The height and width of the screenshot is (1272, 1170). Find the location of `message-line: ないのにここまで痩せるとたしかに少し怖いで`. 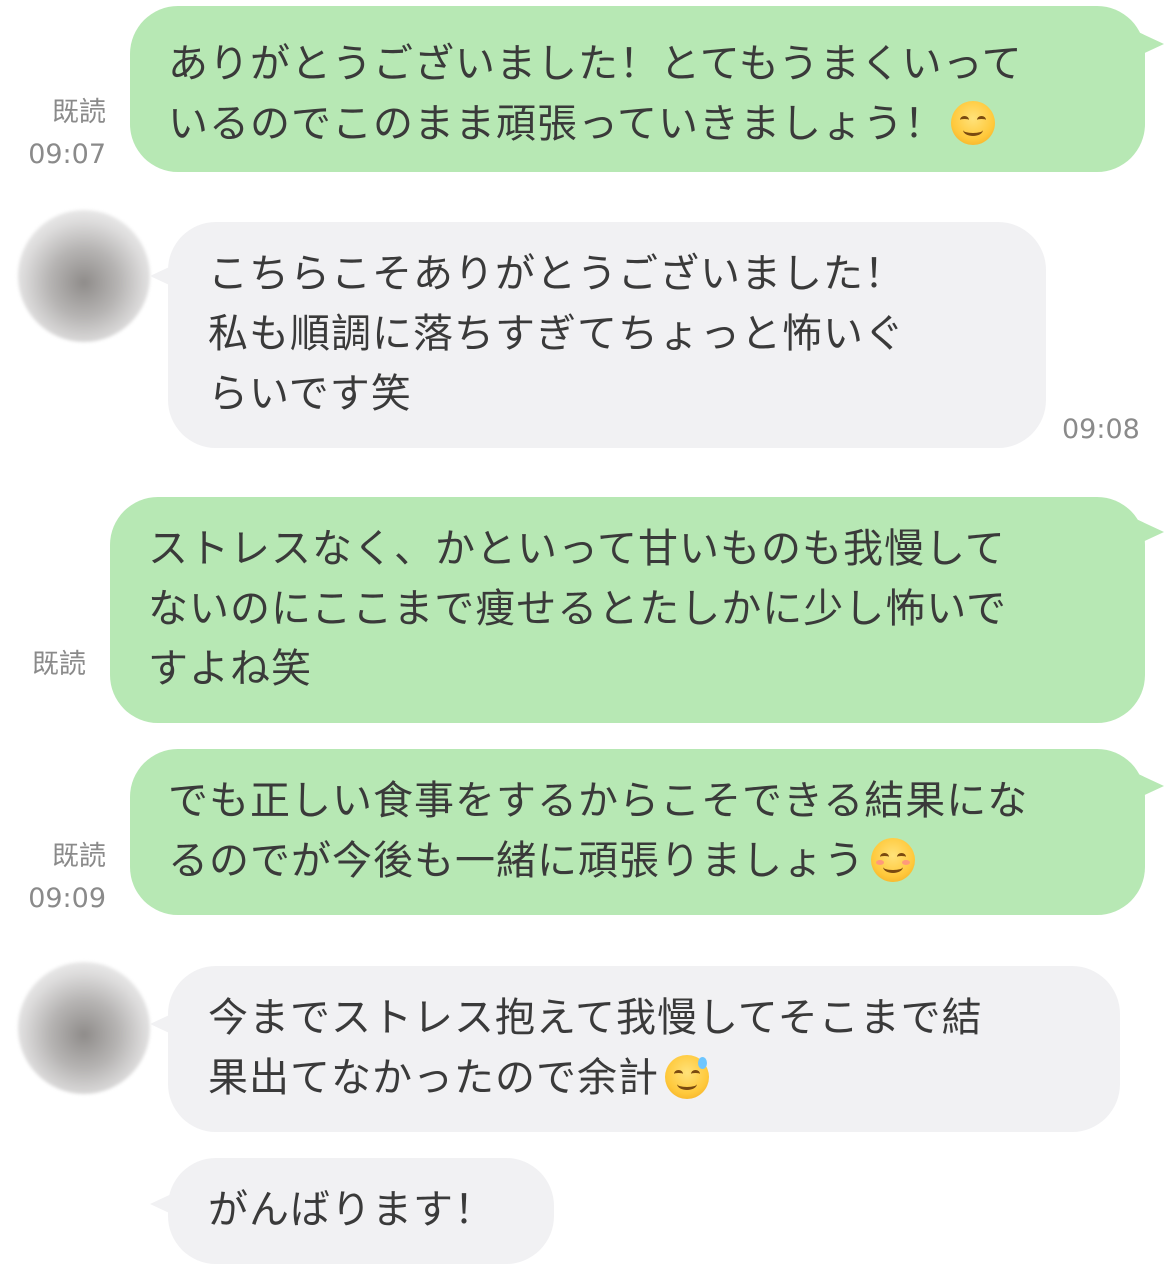

message-line: ないのにここまで痩せるとたしかに少し怖いで is located at coordinates (577, 609).